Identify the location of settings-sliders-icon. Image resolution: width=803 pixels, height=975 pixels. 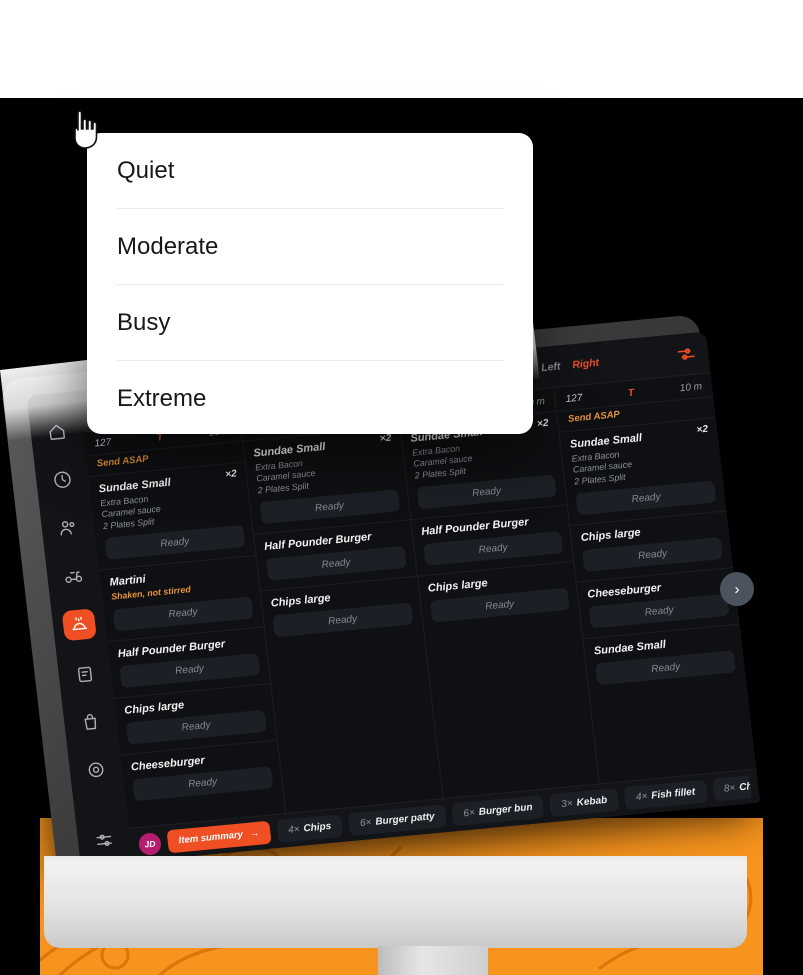
(104, 840).